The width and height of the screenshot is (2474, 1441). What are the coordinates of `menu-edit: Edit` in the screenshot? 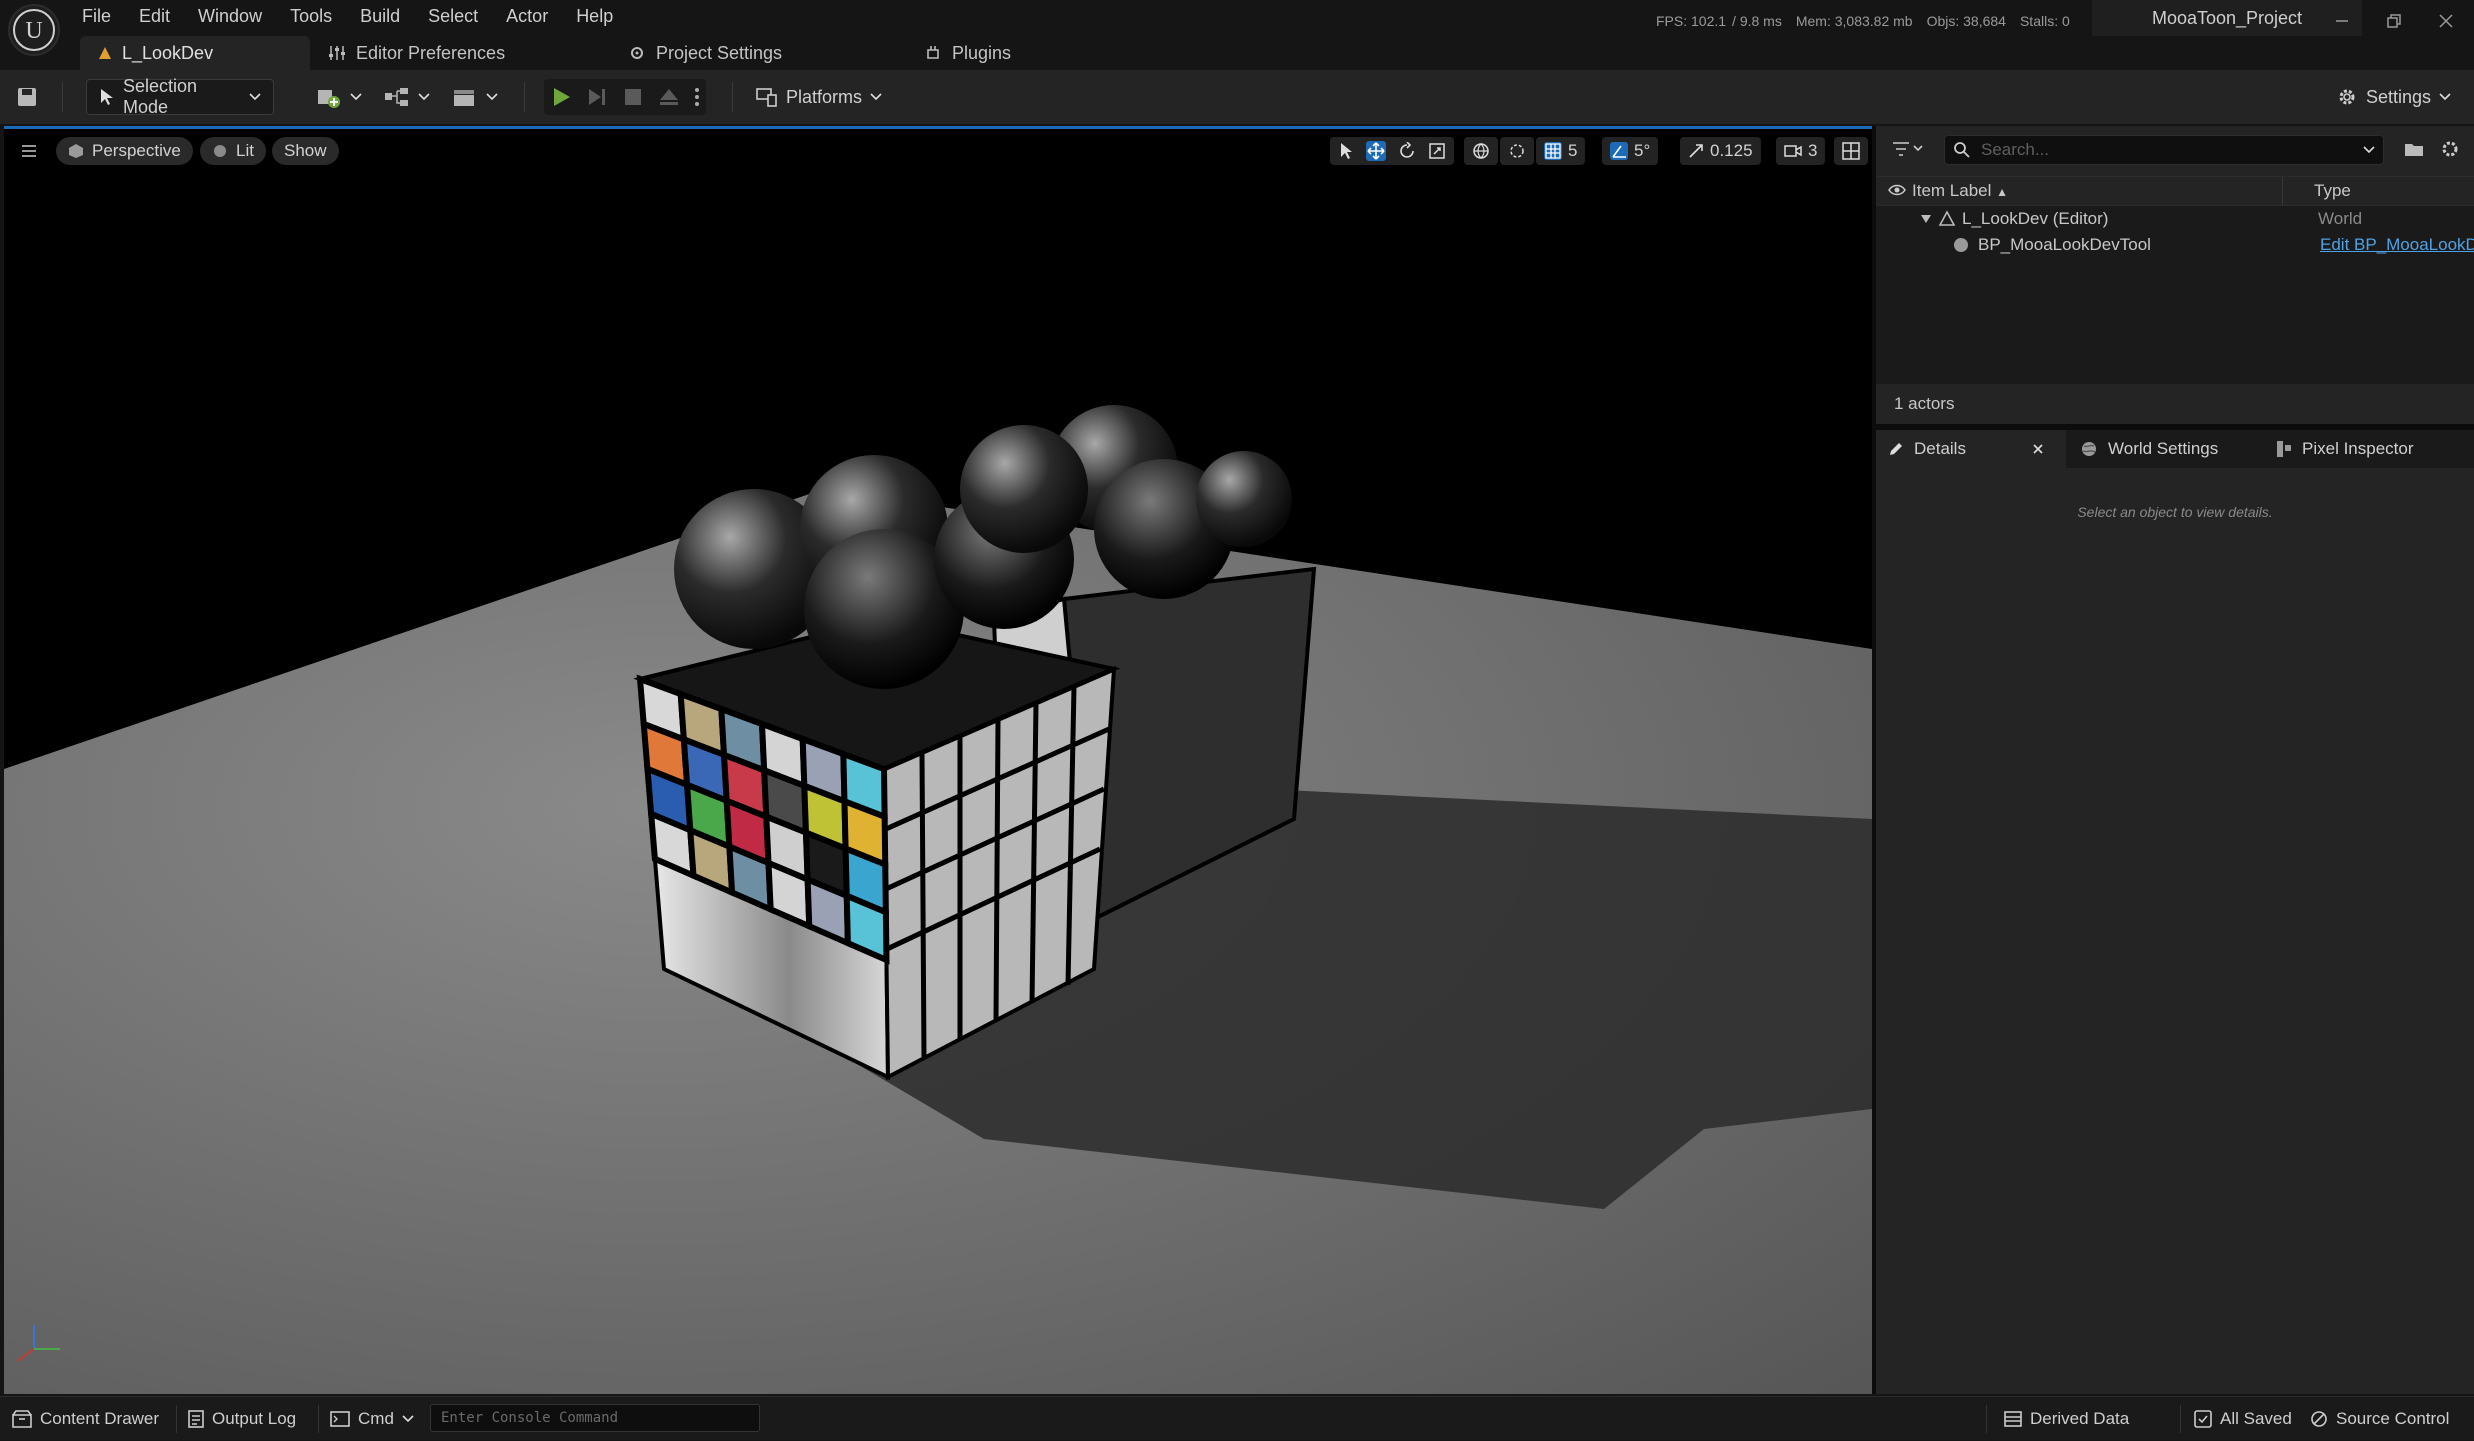 It's located at (154, 16).